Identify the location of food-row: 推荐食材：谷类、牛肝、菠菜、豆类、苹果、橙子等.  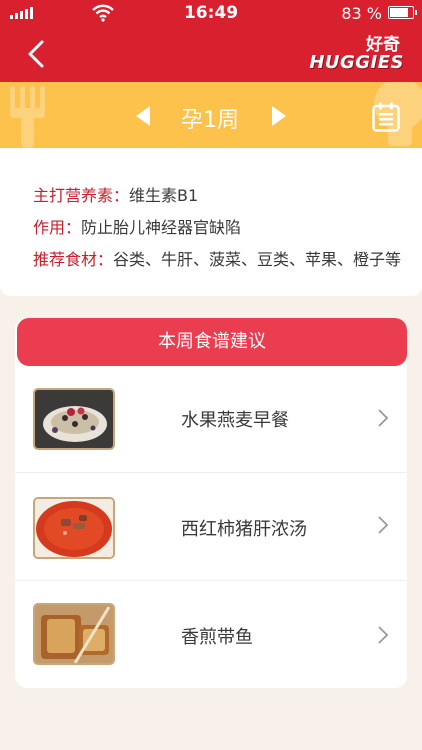
(217, 258).